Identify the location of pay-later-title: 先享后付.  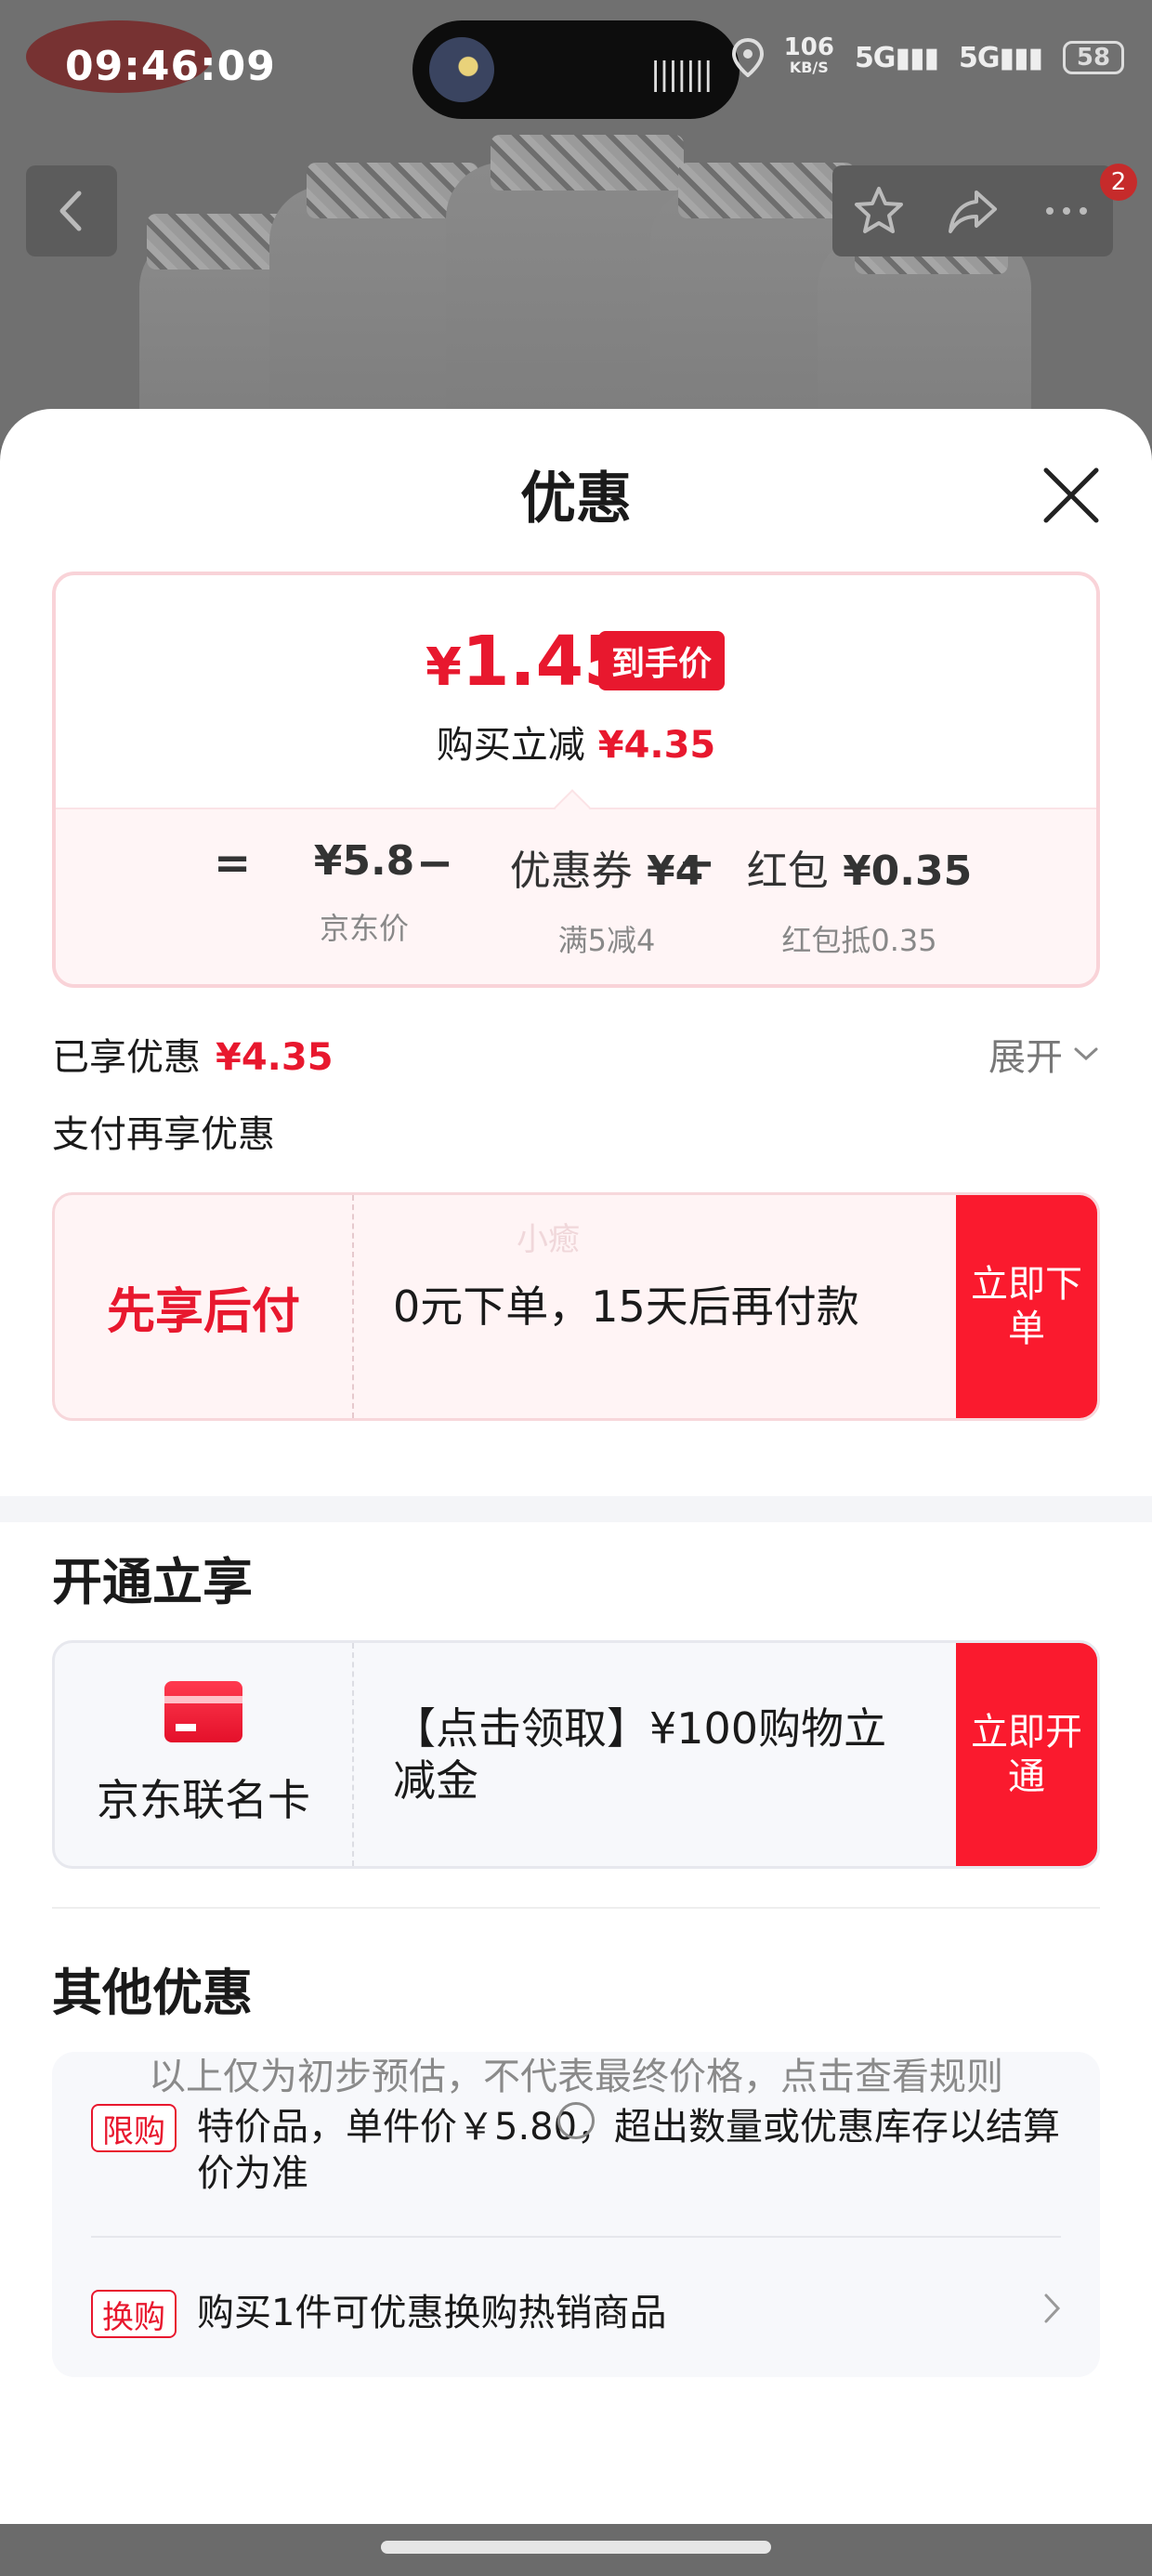
(203, 1311).